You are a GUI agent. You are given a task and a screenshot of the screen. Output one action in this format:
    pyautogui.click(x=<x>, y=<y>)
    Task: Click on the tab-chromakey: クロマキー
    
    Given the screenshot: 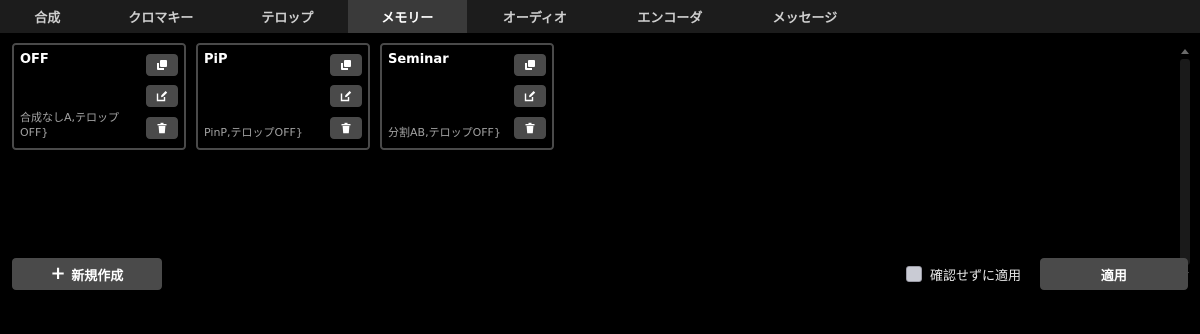 What is the action you would take?
    pyautogui.click(x=161, y=16)
    